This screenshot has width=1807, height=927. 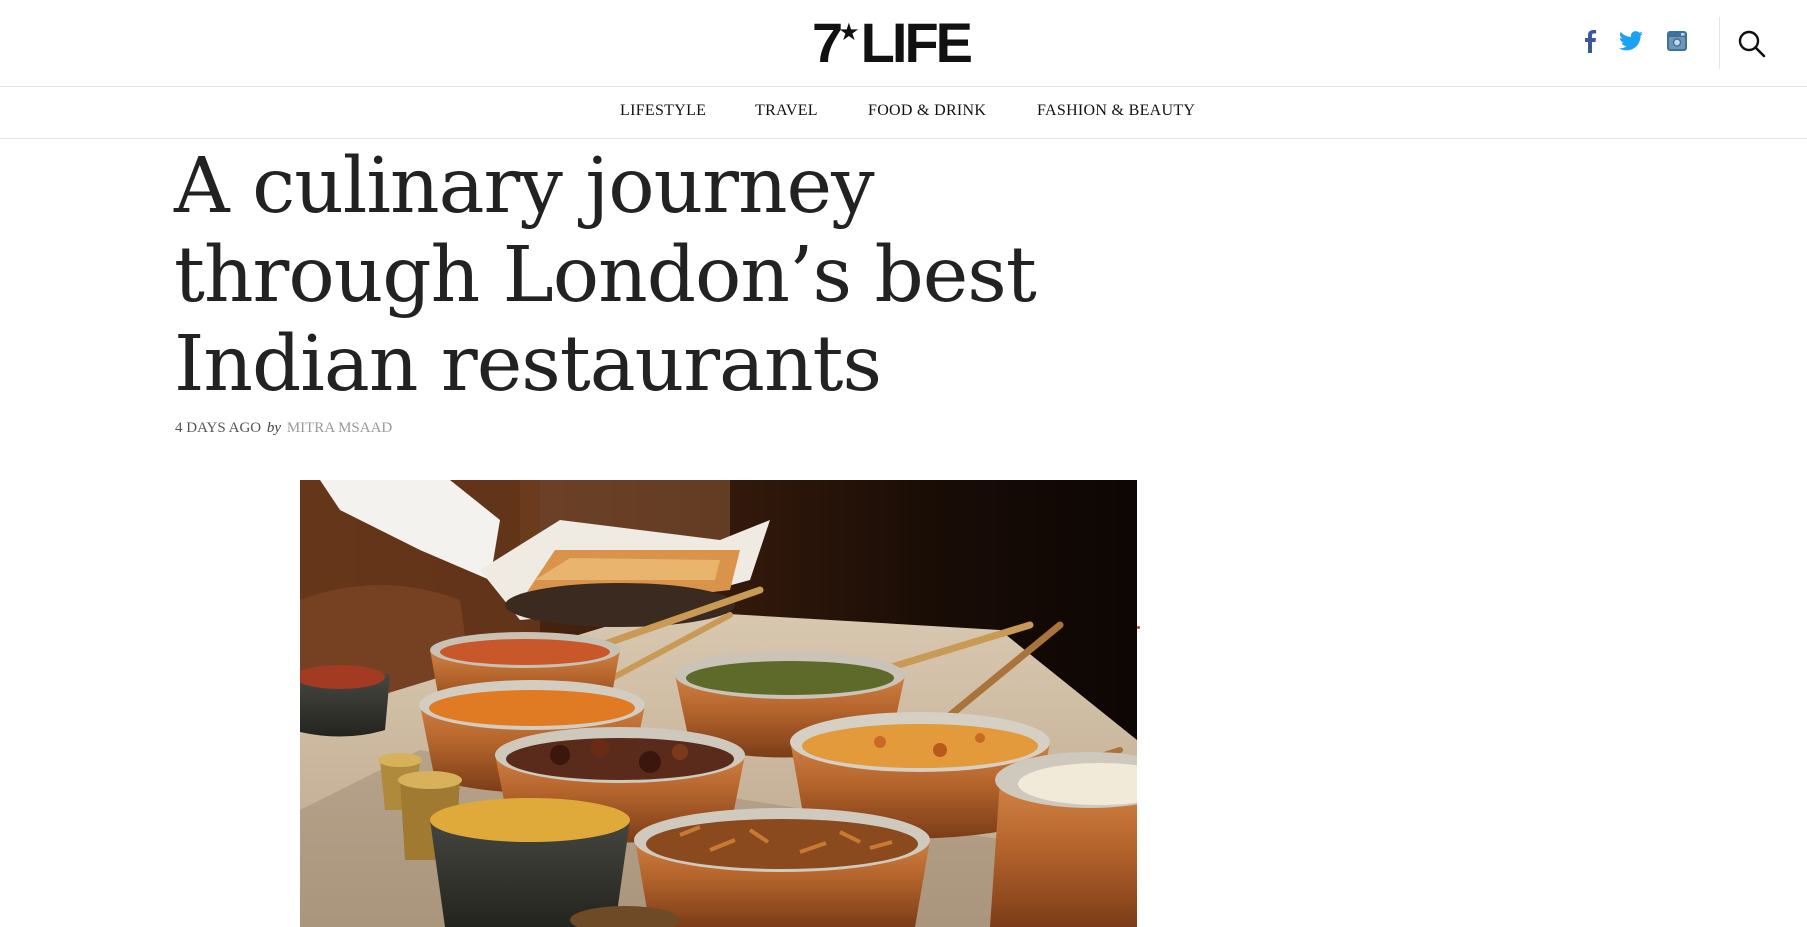 I want to click on article-title-line: A culinary journey, so click(x=524, y=186).